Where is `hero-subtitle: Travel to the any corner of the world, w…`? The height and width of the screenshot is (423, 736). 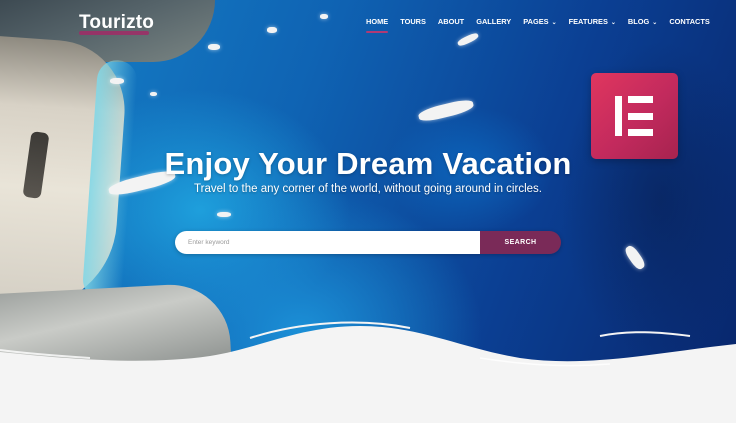
hero-subtitle: Travel to the any corner of the world, w… is located at coordinates (368, 189).